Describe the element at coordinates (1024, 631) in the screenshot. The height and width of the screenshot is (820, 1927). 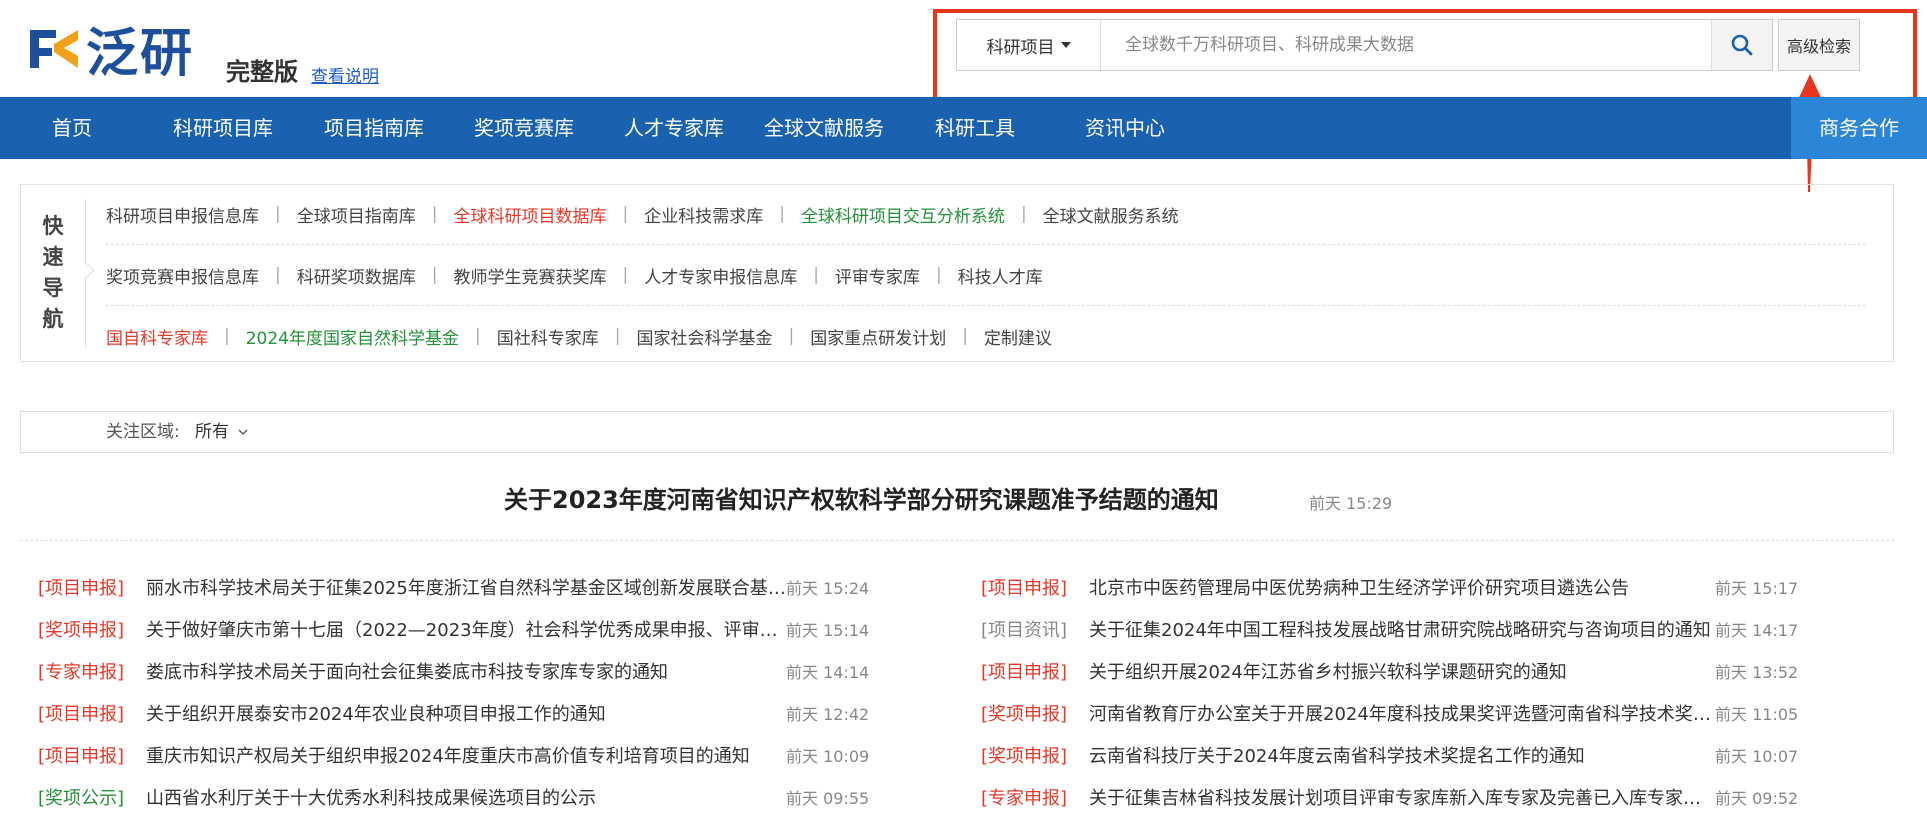
I see `news-category-tag: [项目资讯]` at that location.